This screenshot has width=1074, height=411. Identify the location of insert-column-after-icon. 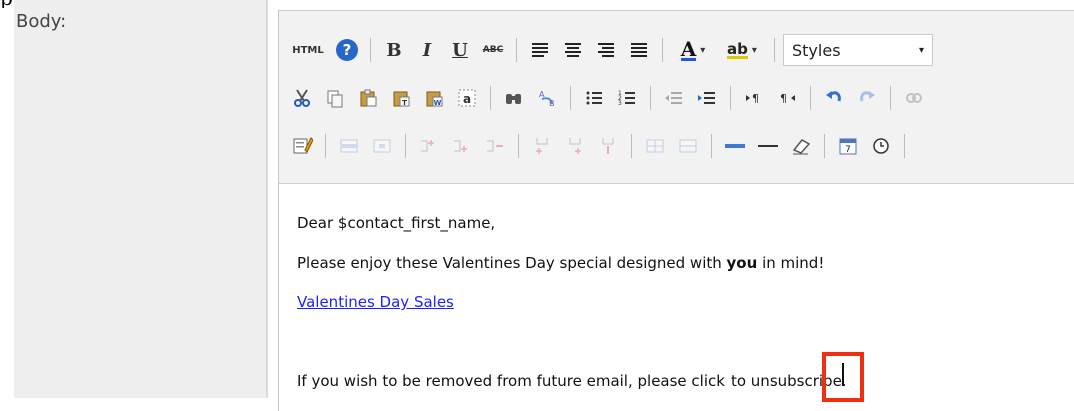
(575, 146).